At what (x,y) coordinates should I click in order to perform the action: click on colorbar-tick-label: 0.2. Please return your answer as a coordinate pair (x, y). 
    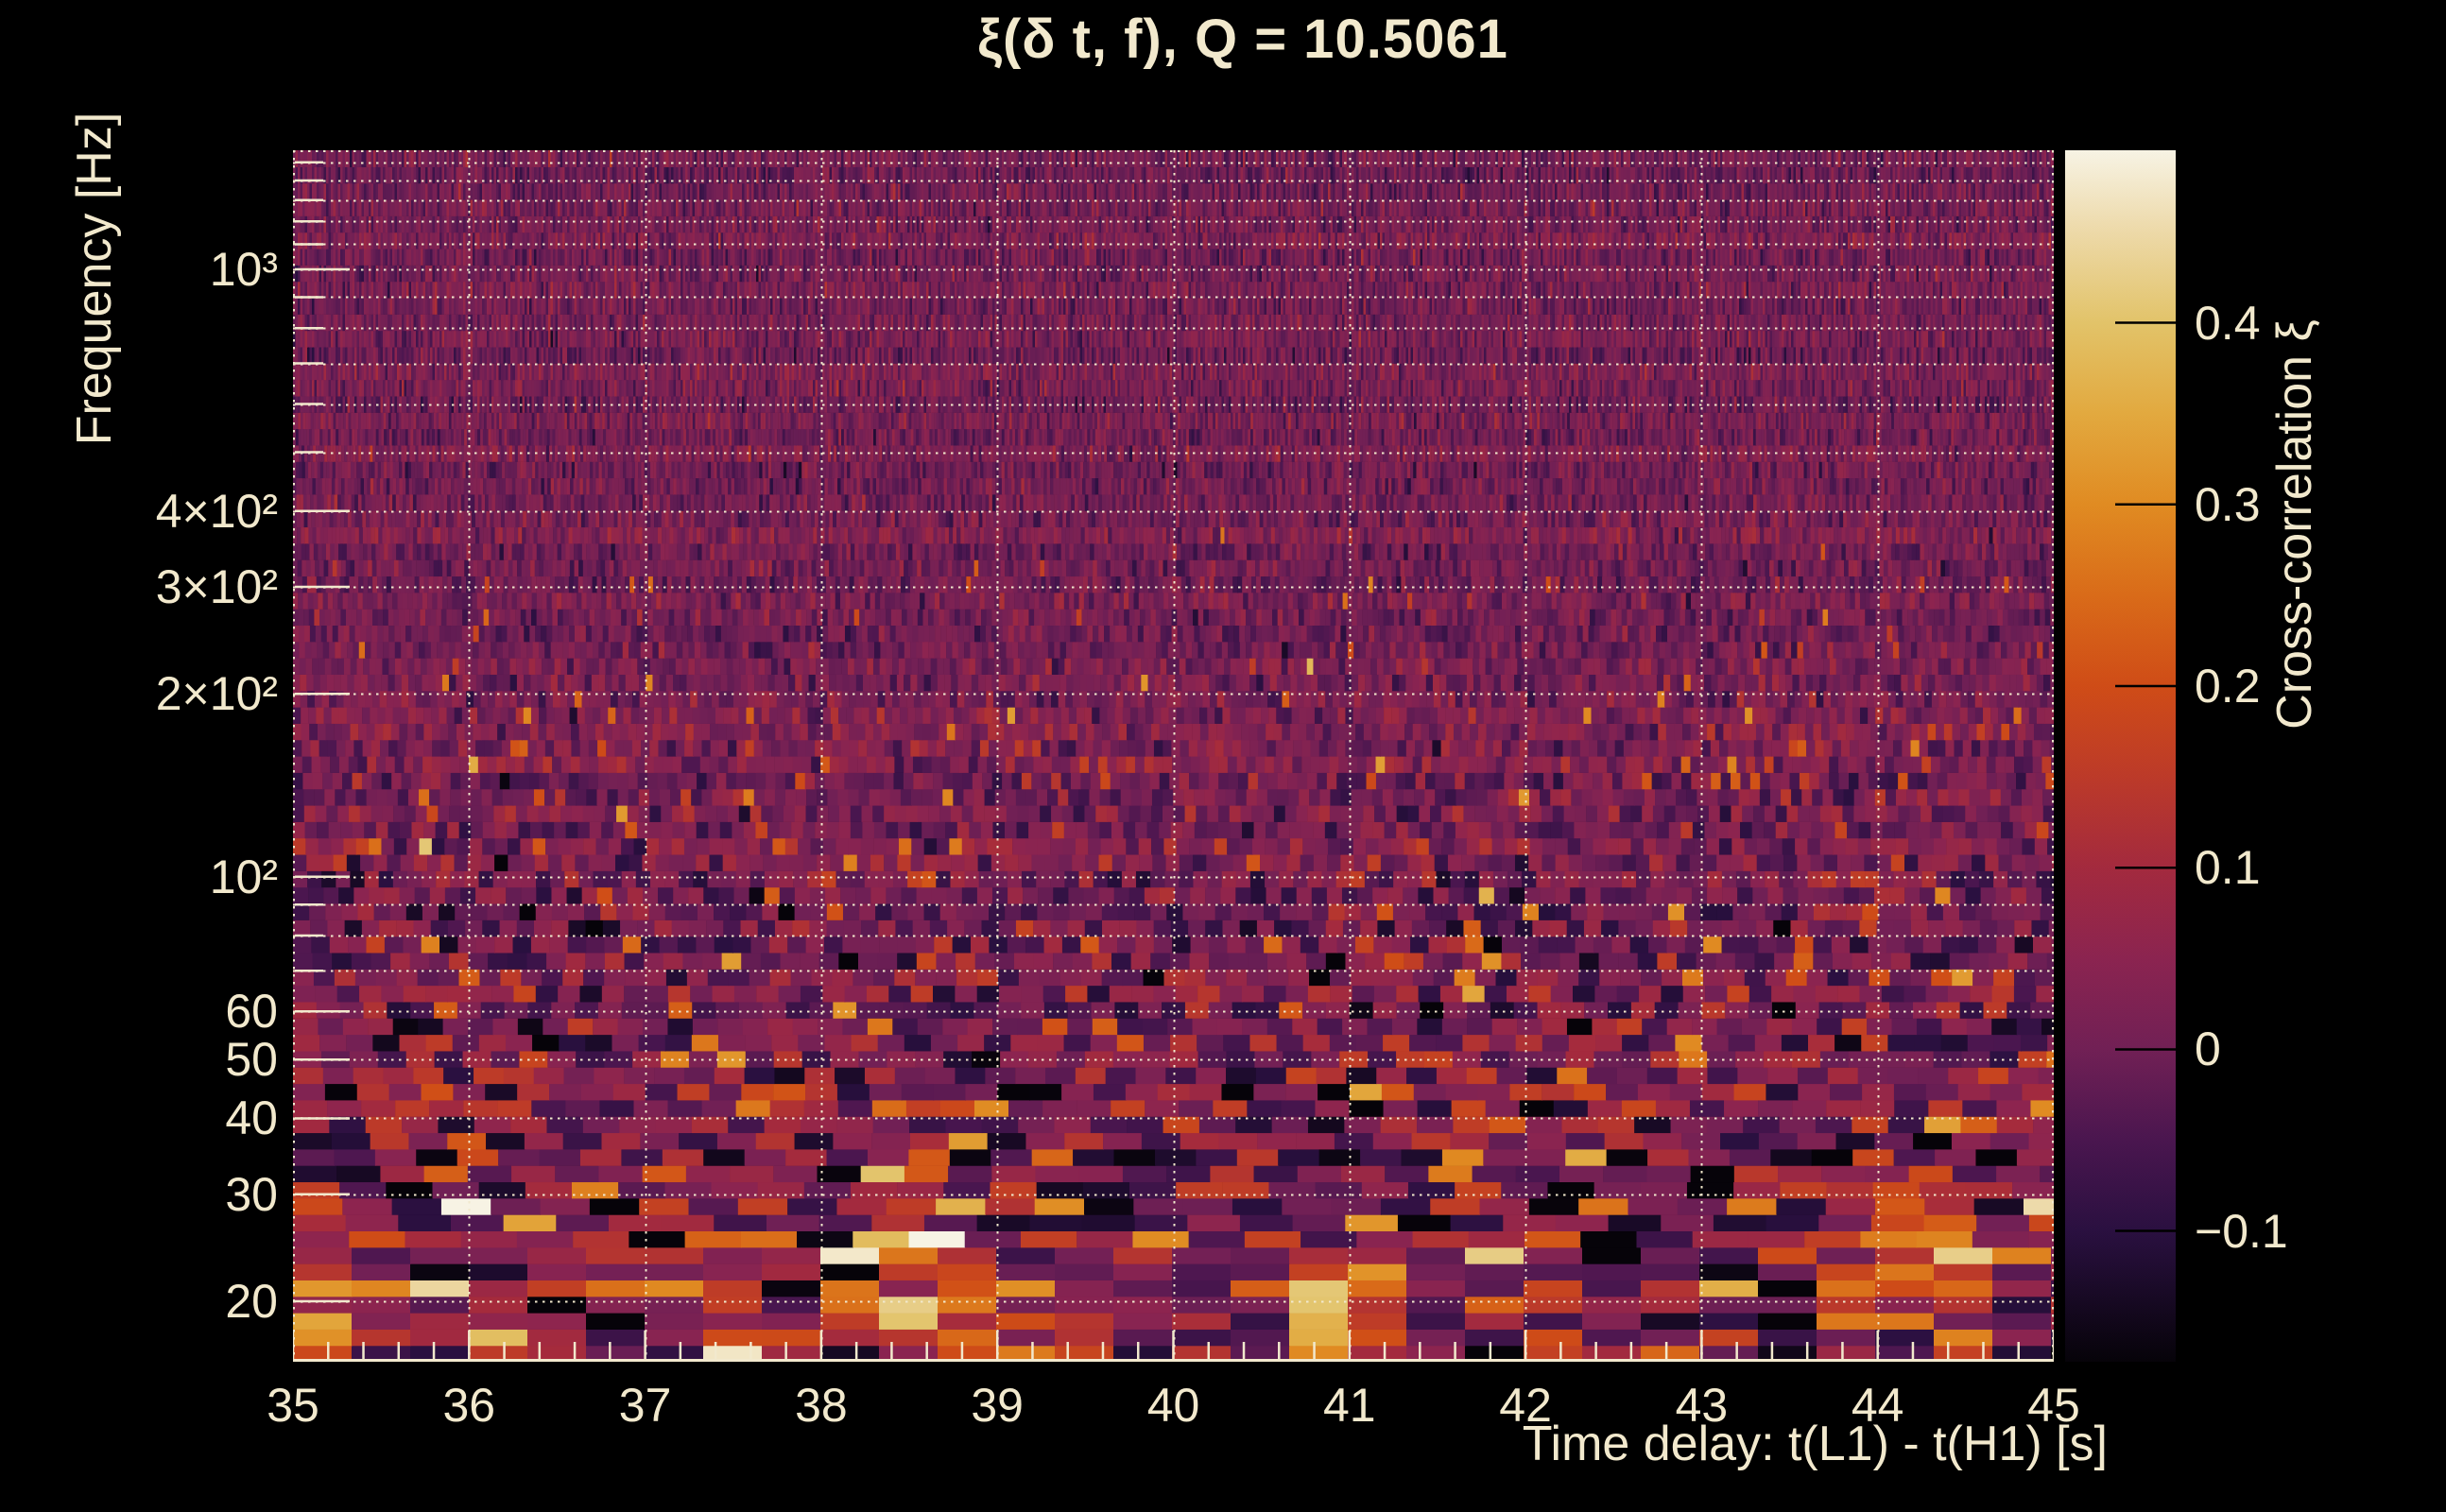
    Looking at the image, I should click on (2228, 686).